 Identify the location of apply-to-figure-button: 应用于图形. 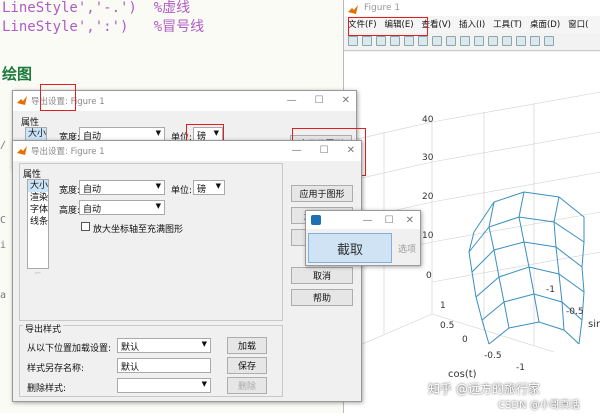
(322, 193).